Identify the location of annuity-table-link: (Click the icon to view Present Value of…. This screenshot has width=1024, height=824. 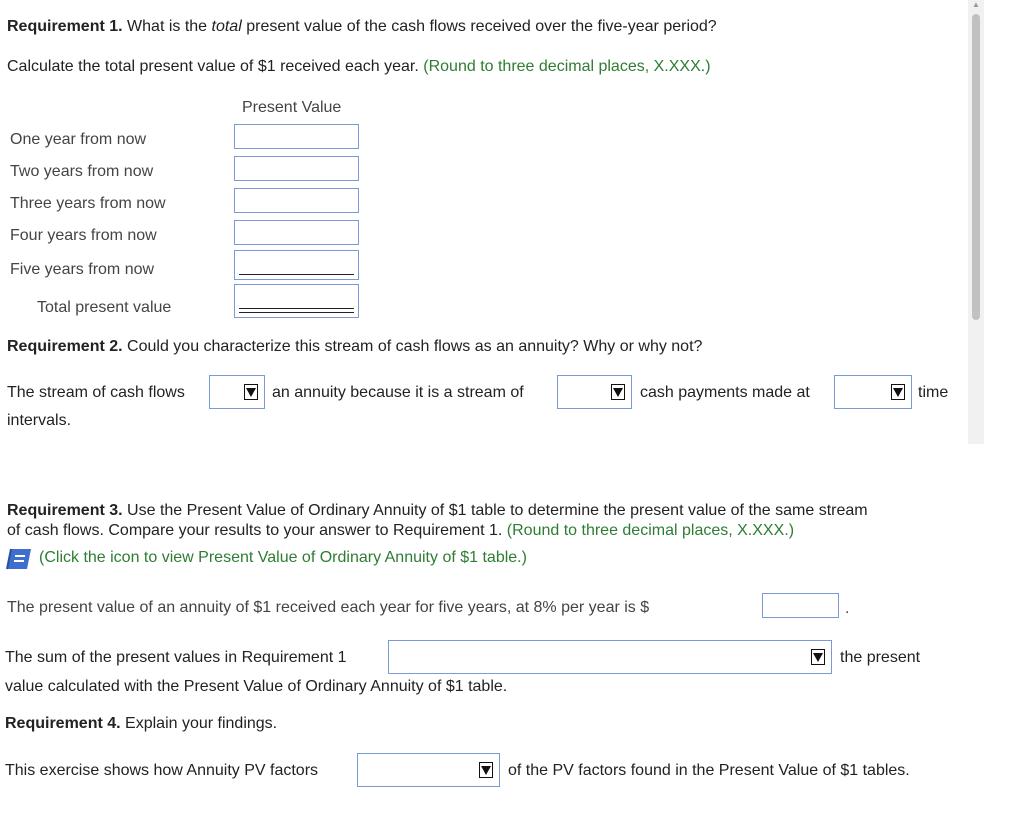
(283, 558).